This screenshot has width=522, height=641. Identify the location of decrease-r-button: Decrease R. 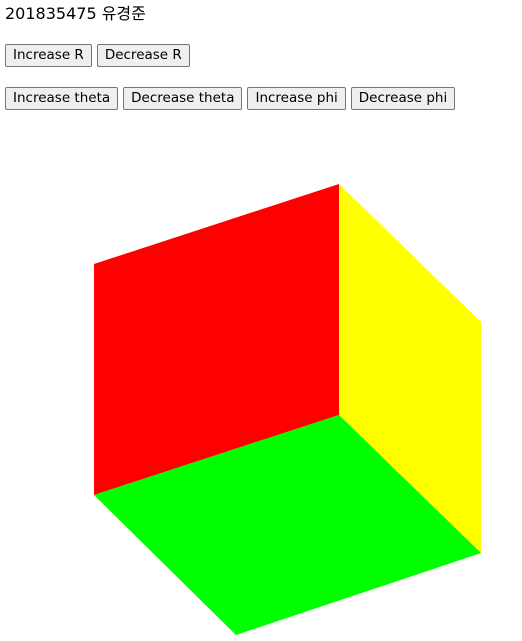
(143, 55).